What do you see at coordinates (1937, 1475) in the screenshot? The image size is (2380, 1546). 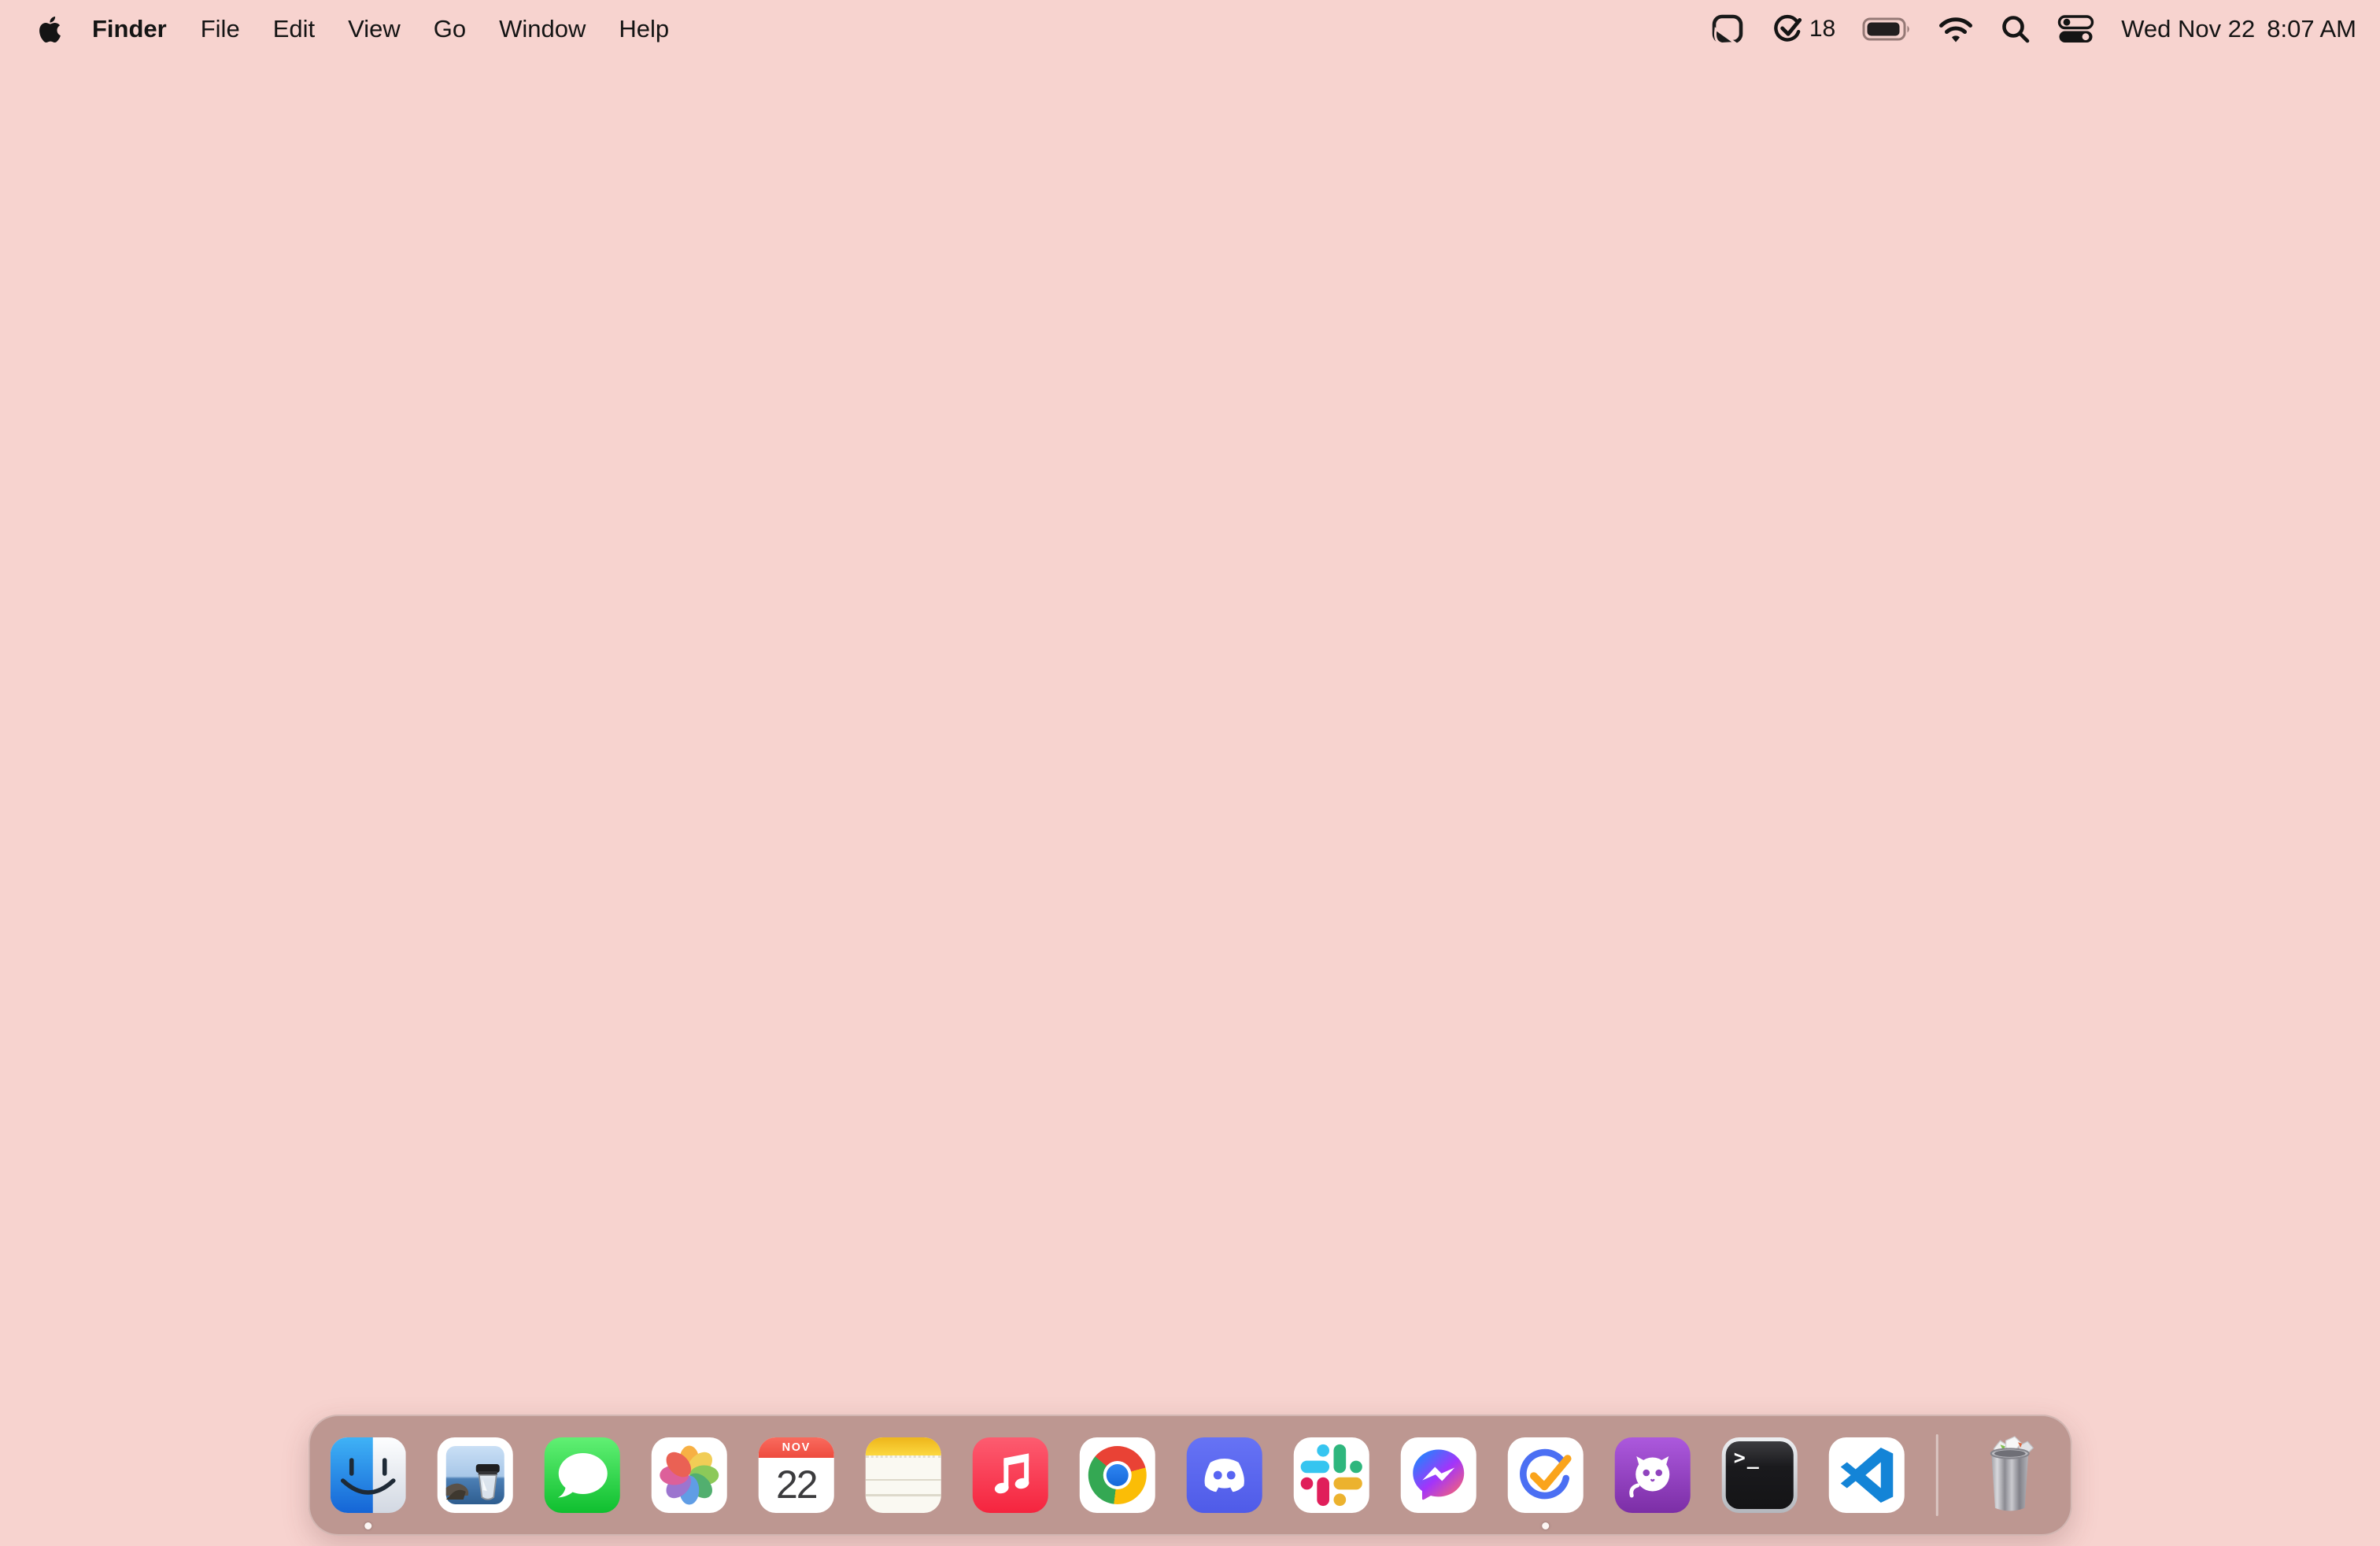 I see `dock-divider` at bounding box center [1937, 1475].